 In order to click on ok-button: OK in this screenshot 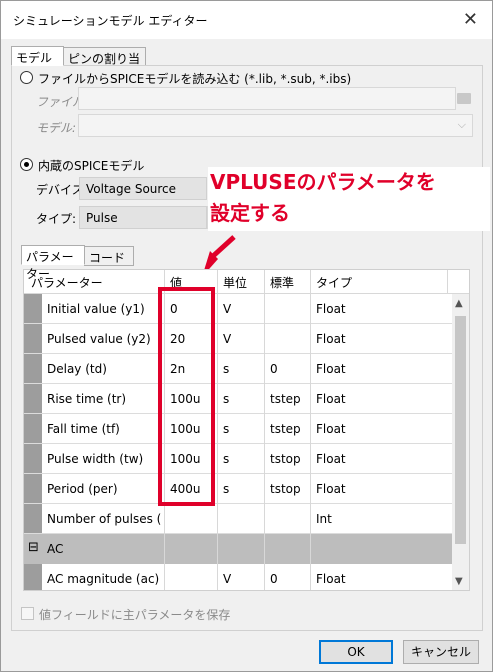, I will do `click(356, 652)`.